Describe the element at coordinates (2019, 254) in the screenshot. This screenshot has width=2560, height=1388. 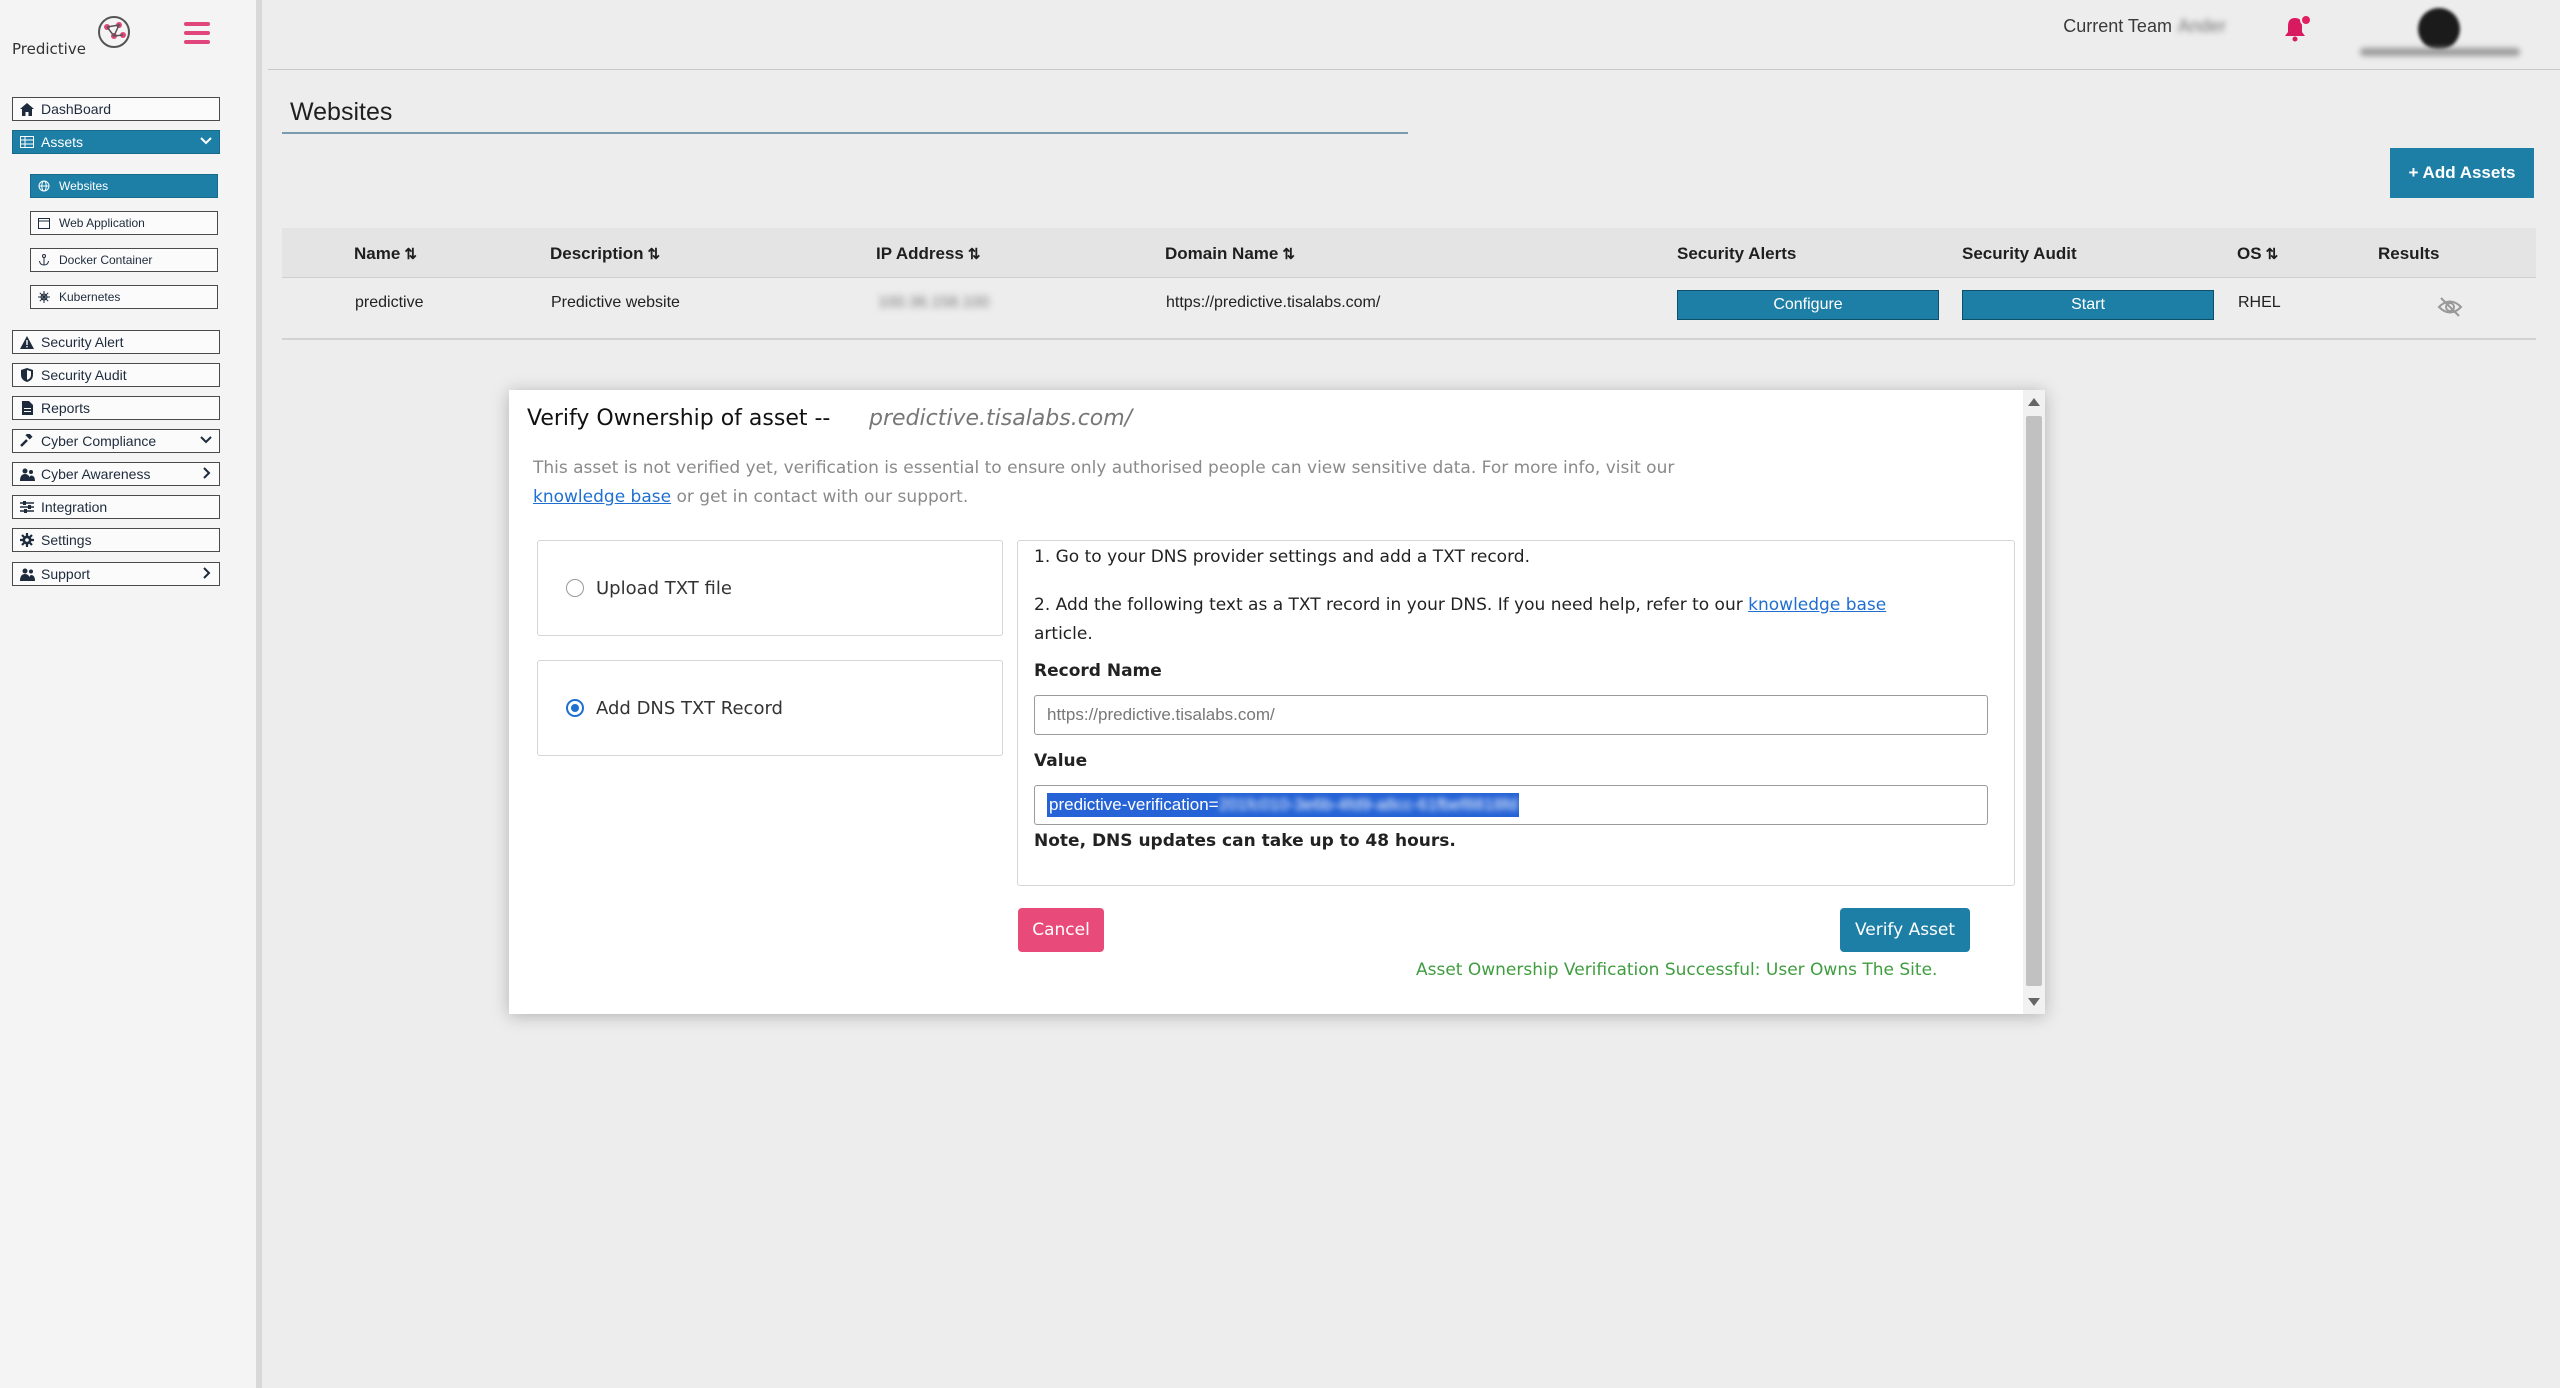
I see `column-header-security-audit: Security Audit` at that location.